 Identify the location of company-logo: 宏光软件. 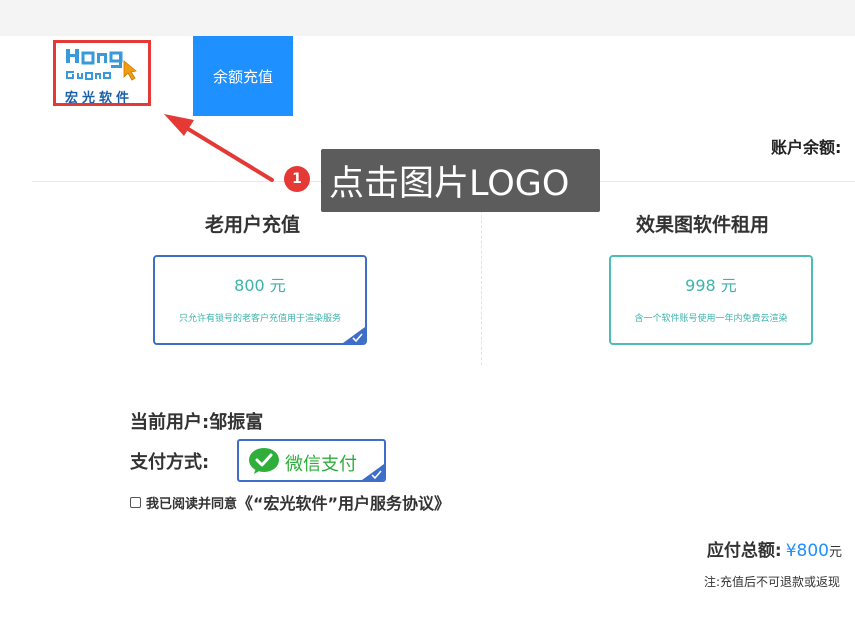
(102, 73).